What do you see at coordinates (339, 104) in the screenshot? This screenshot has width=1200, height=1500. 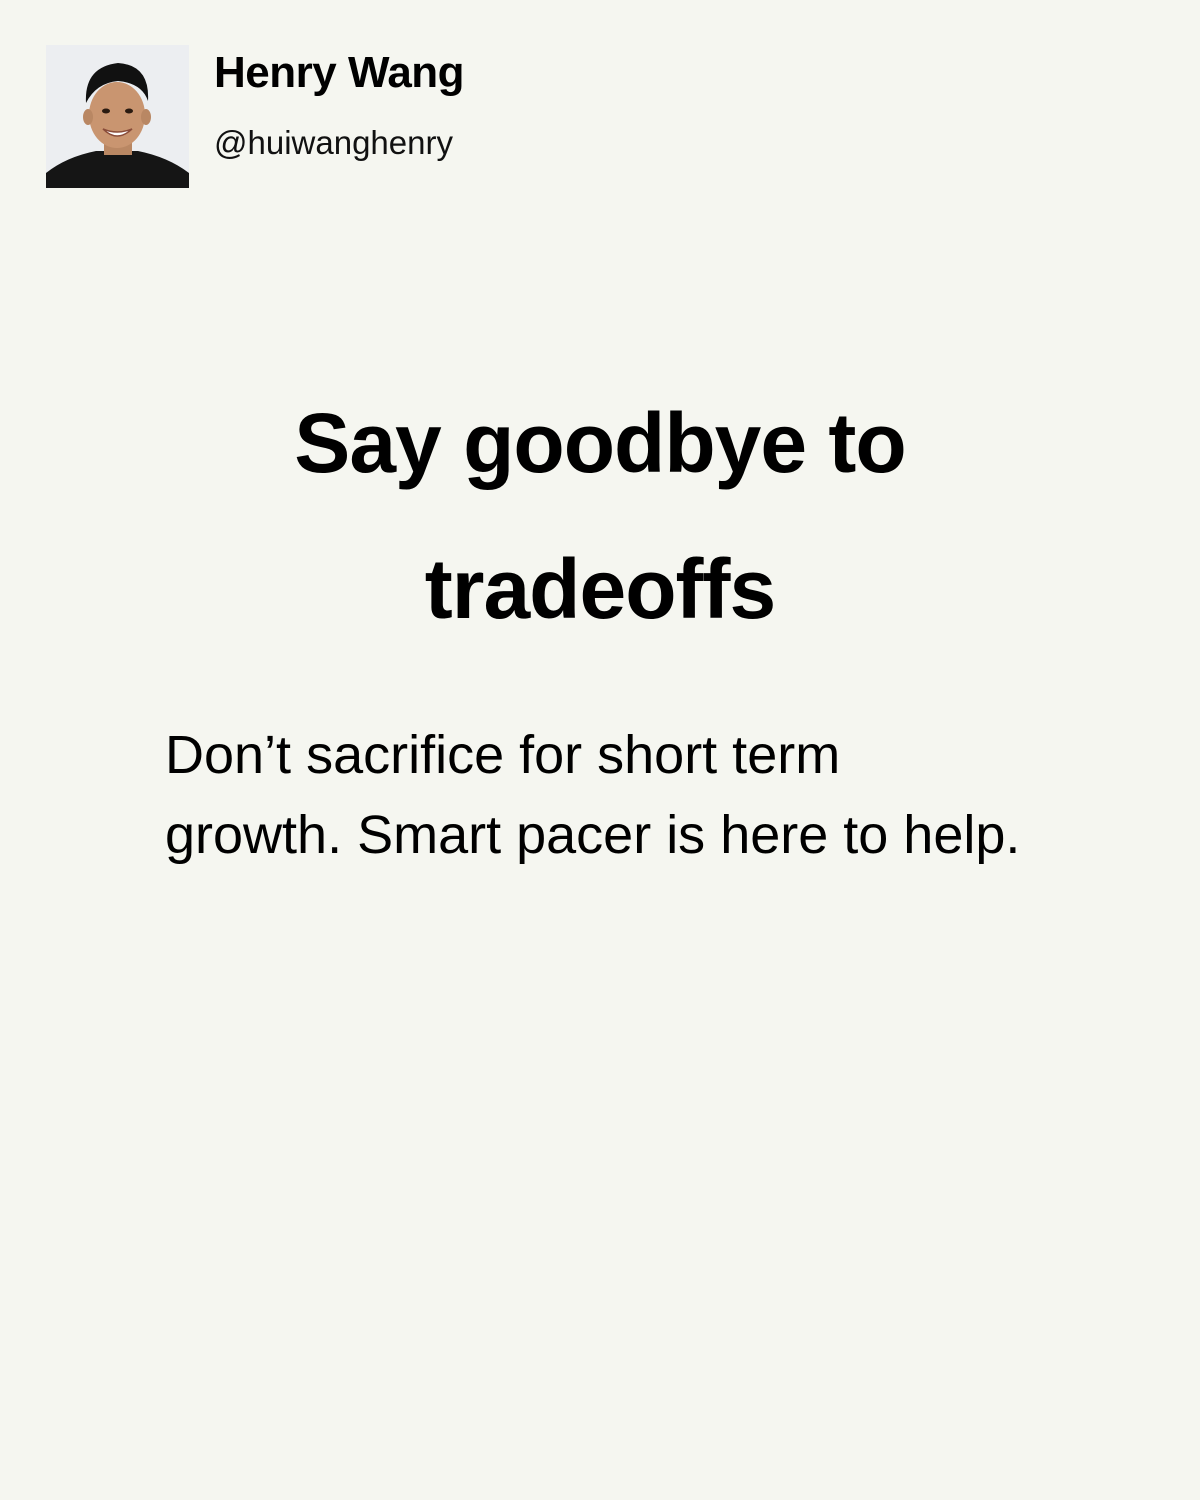 I see `author-text: Henry Wang @huiwanghenry` at bounding box center [339, 104].